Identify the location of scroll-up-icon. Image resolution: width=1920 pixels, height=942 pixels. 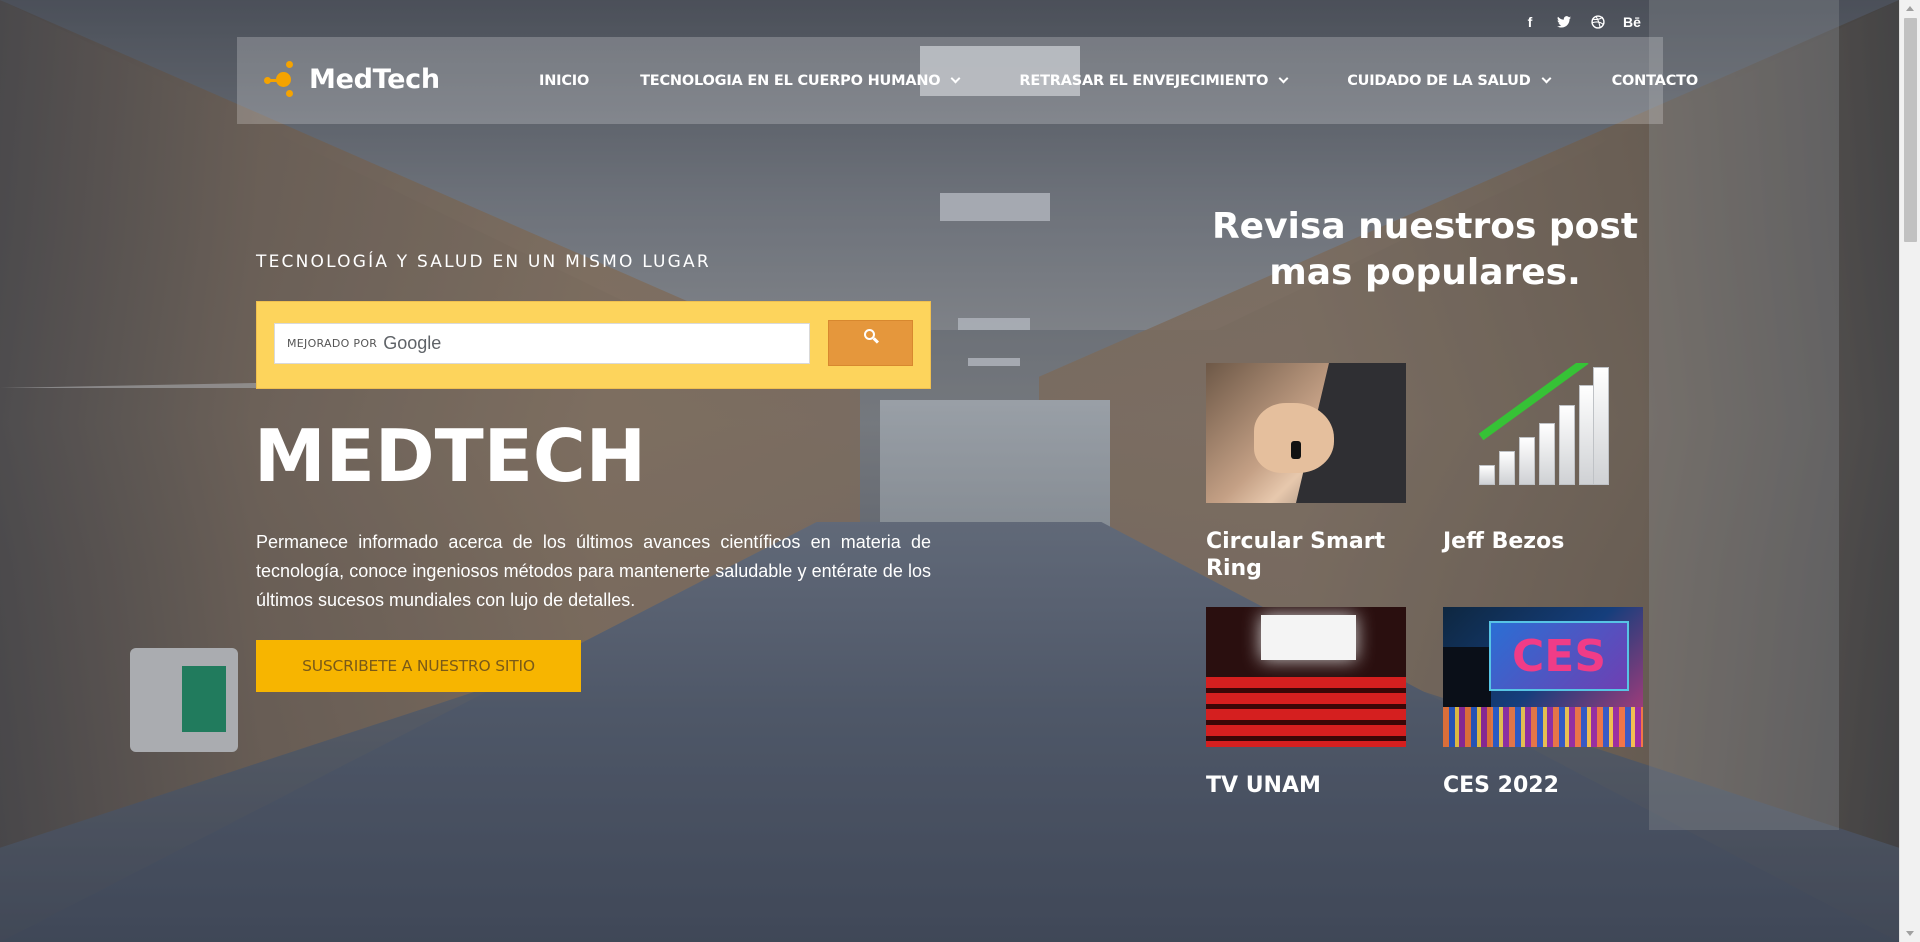
(1910, 8).